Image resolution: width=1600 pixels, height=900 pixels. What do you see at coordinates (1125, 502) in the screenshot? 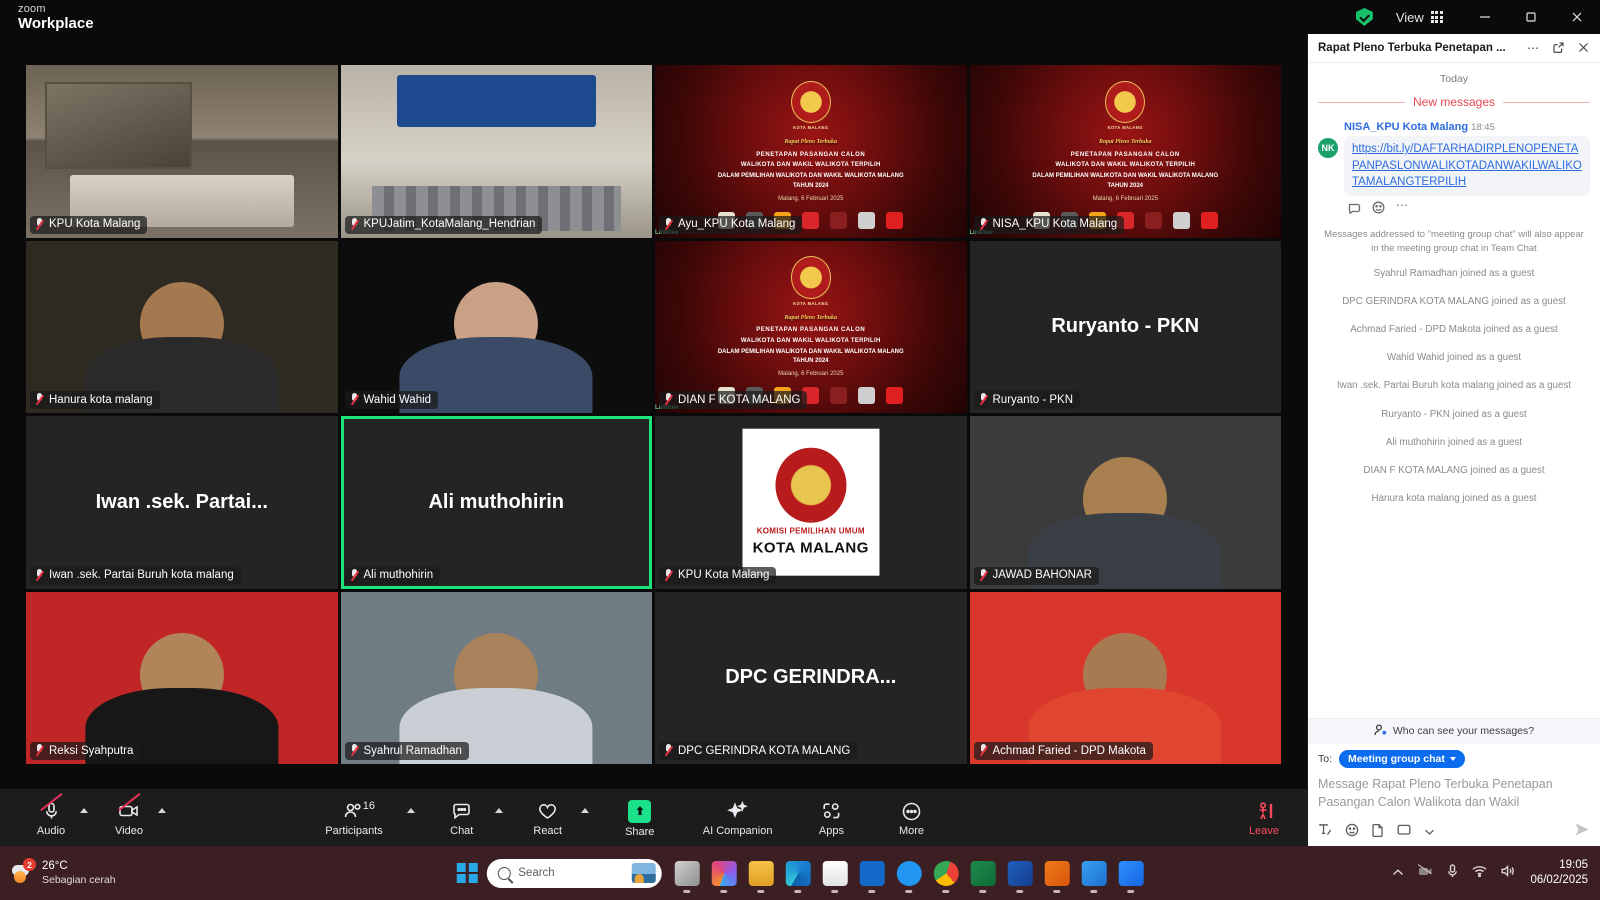
I see `participant-tile: JAWAD BAHONAR` at bounding box center [1125, 502].